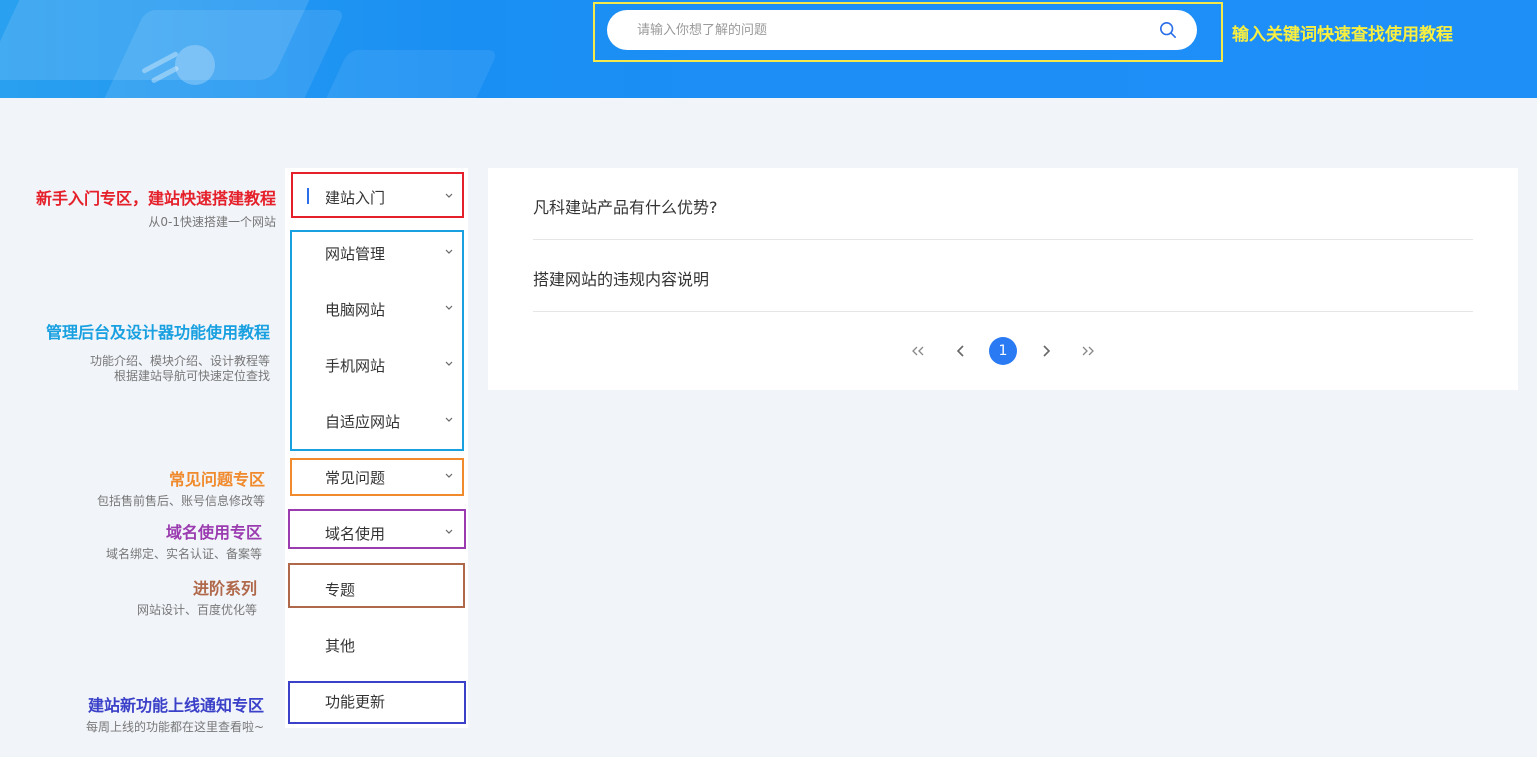 The height and width of the screenshot is (757, 1537). What do you see at coordinates (212, 222) in the screenshot?
I see `annotation-subtitle: 从0-1快速搭建一个网站` at bounding box center [212, 222].